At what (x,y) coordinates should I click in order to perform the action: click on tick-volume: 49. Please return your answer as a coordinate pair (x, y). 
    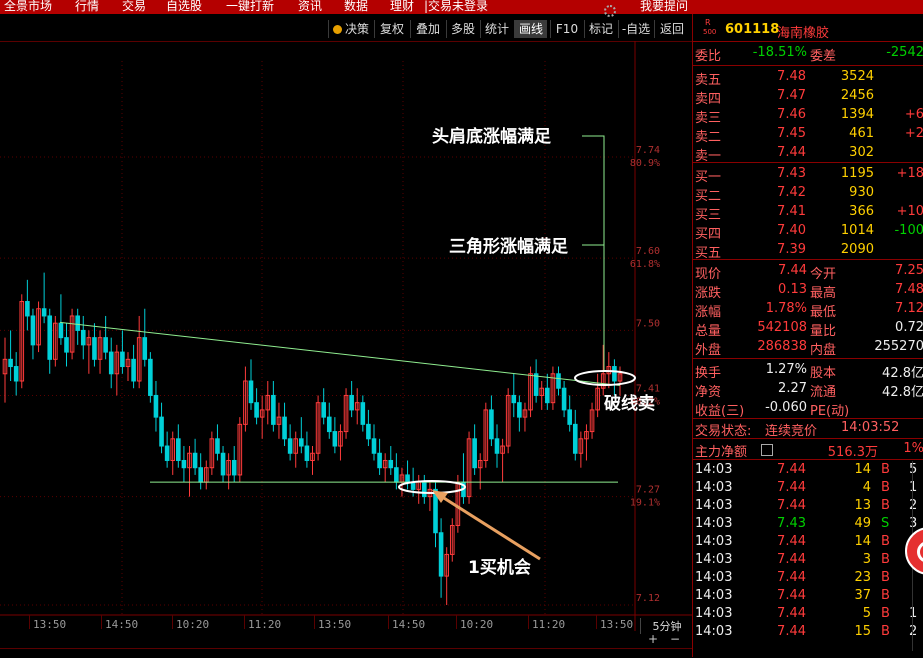
    Looking at the image, I should click on (862, 523).